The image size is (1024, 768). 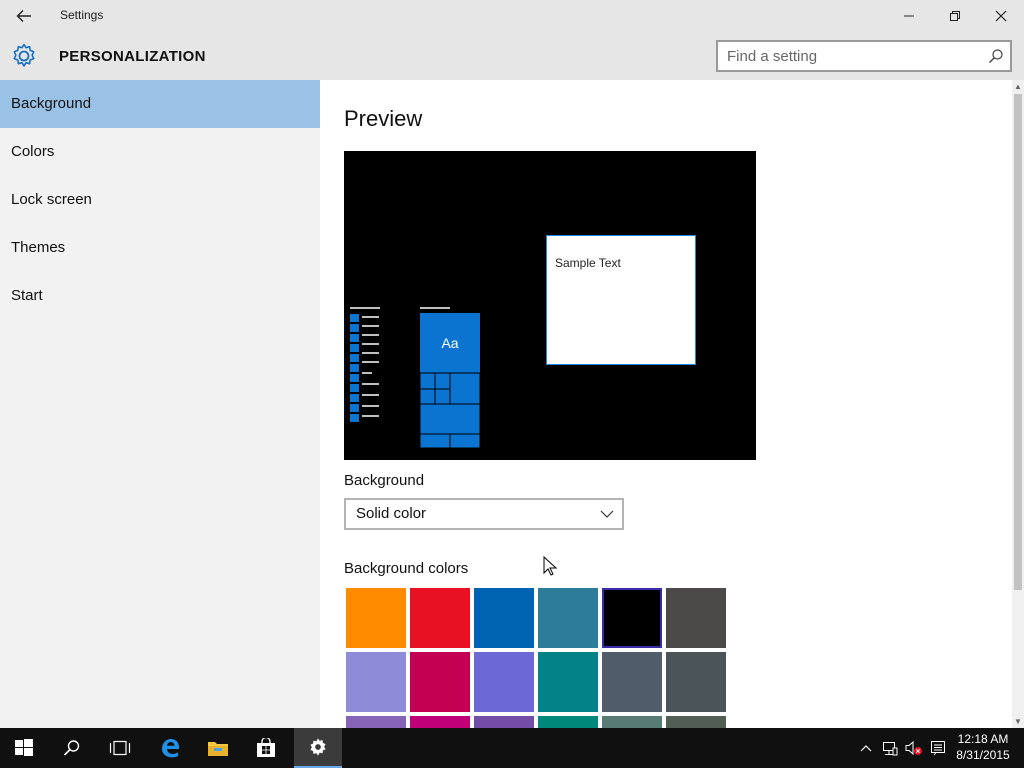 What do you see at coordinates (132, 56) in the screenshot?
I see `page-title: PERSONALIZATION` at bounding box center [132, 56].